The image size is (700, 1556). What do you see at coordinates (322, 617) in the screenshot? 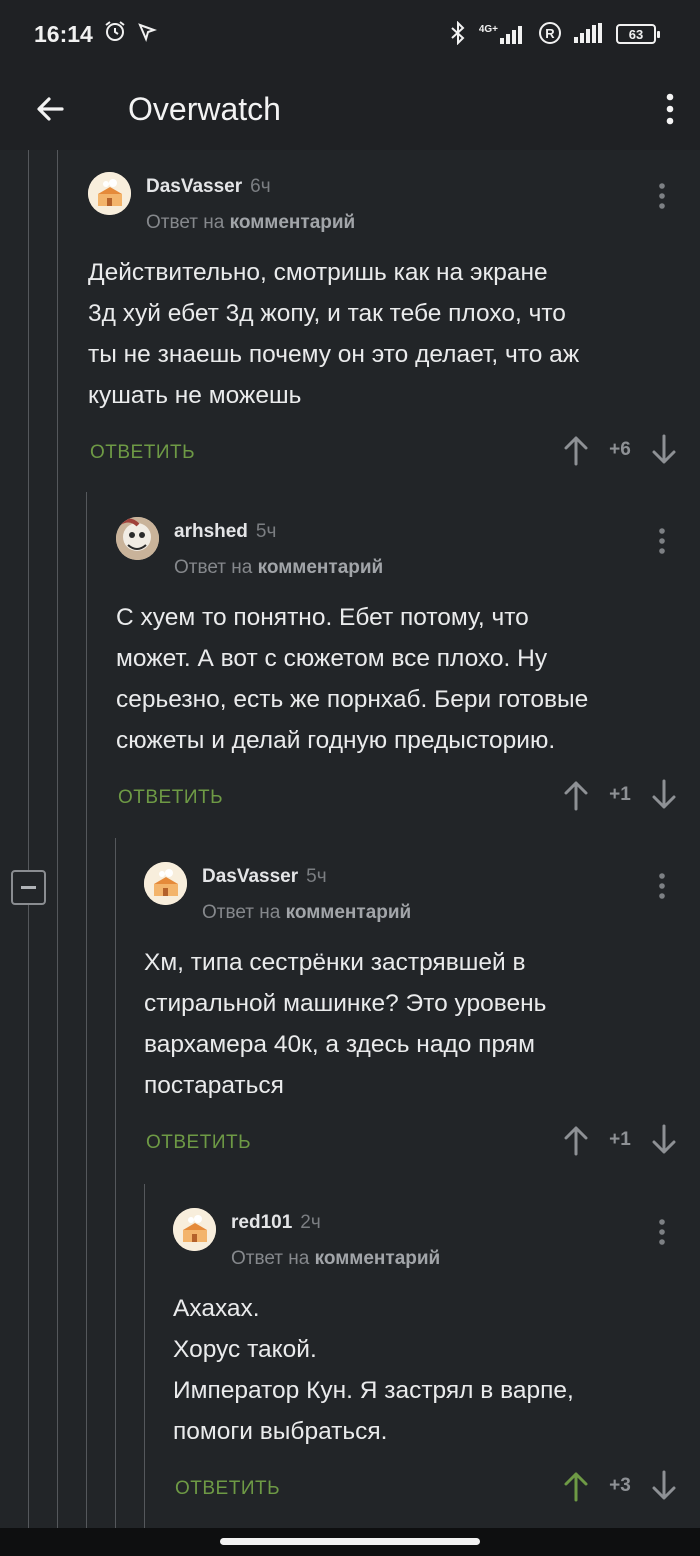
I see `comment-line: С хуем то понятно. Ебет потому, что` at bounding box center [322, 617].